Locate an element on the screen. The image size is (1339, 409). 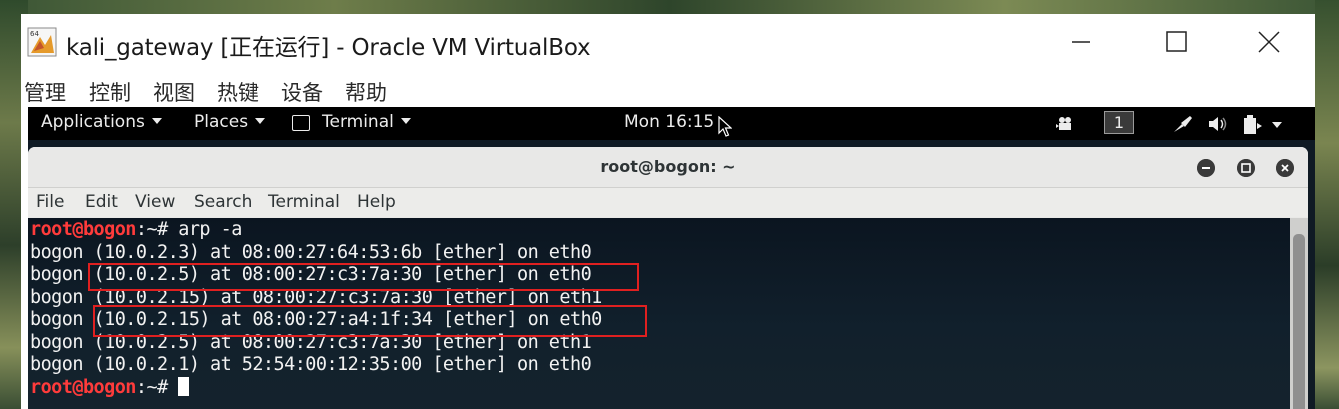
current-prompt-line: root@bogon:~# is located at coordinates (110, 388).